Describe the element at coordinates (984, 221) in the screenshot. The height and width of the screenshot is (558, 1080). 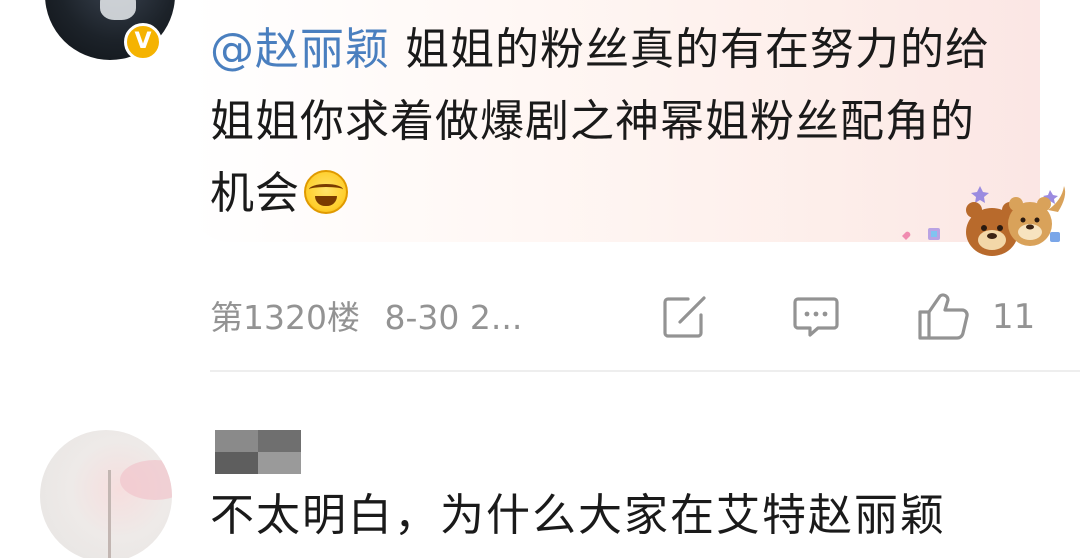
I see `bear-sticker-icon` at that location.